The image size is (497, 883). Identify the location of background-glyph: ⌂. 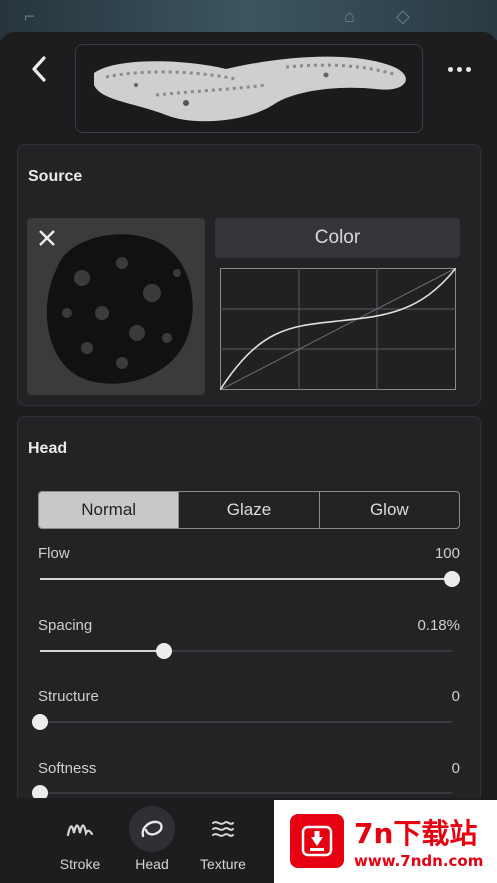
(349, 16).